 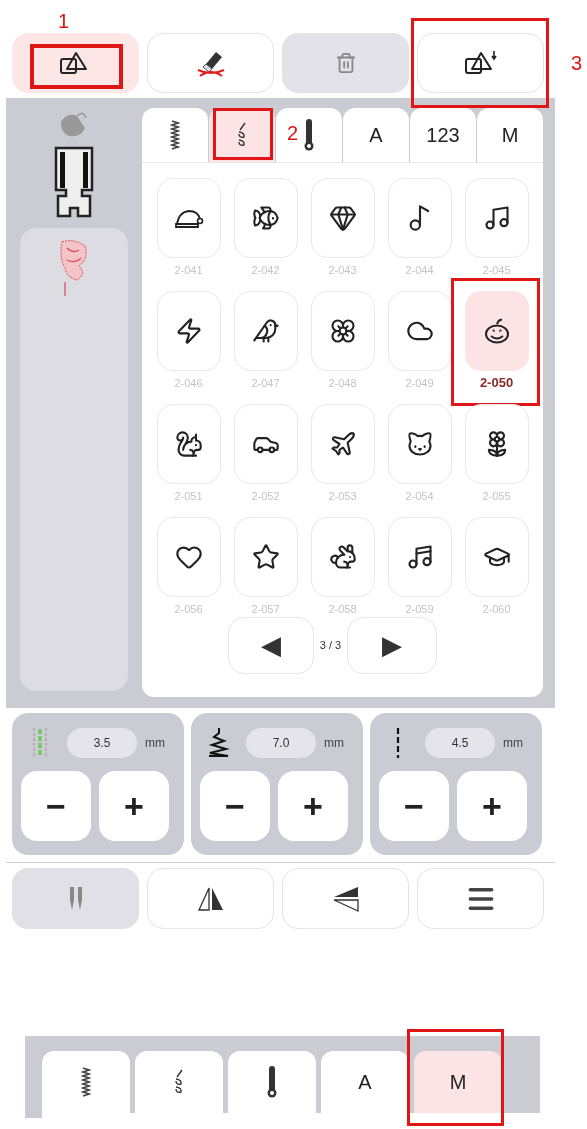 What do you see at coordinates (188, 383) in the screenshot?
I see `stitch-number: 2-046` at bounding box center [188, 383].